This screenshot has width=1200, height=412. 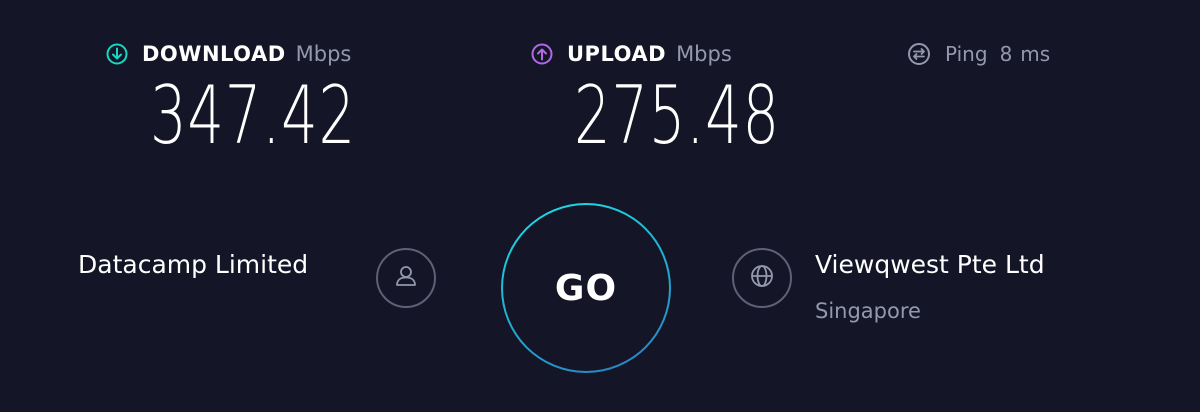 What do you see at coordinates (677, 115) in the screenshot?
I see `upload-value: 275.48` at bounding box center [677, 115].